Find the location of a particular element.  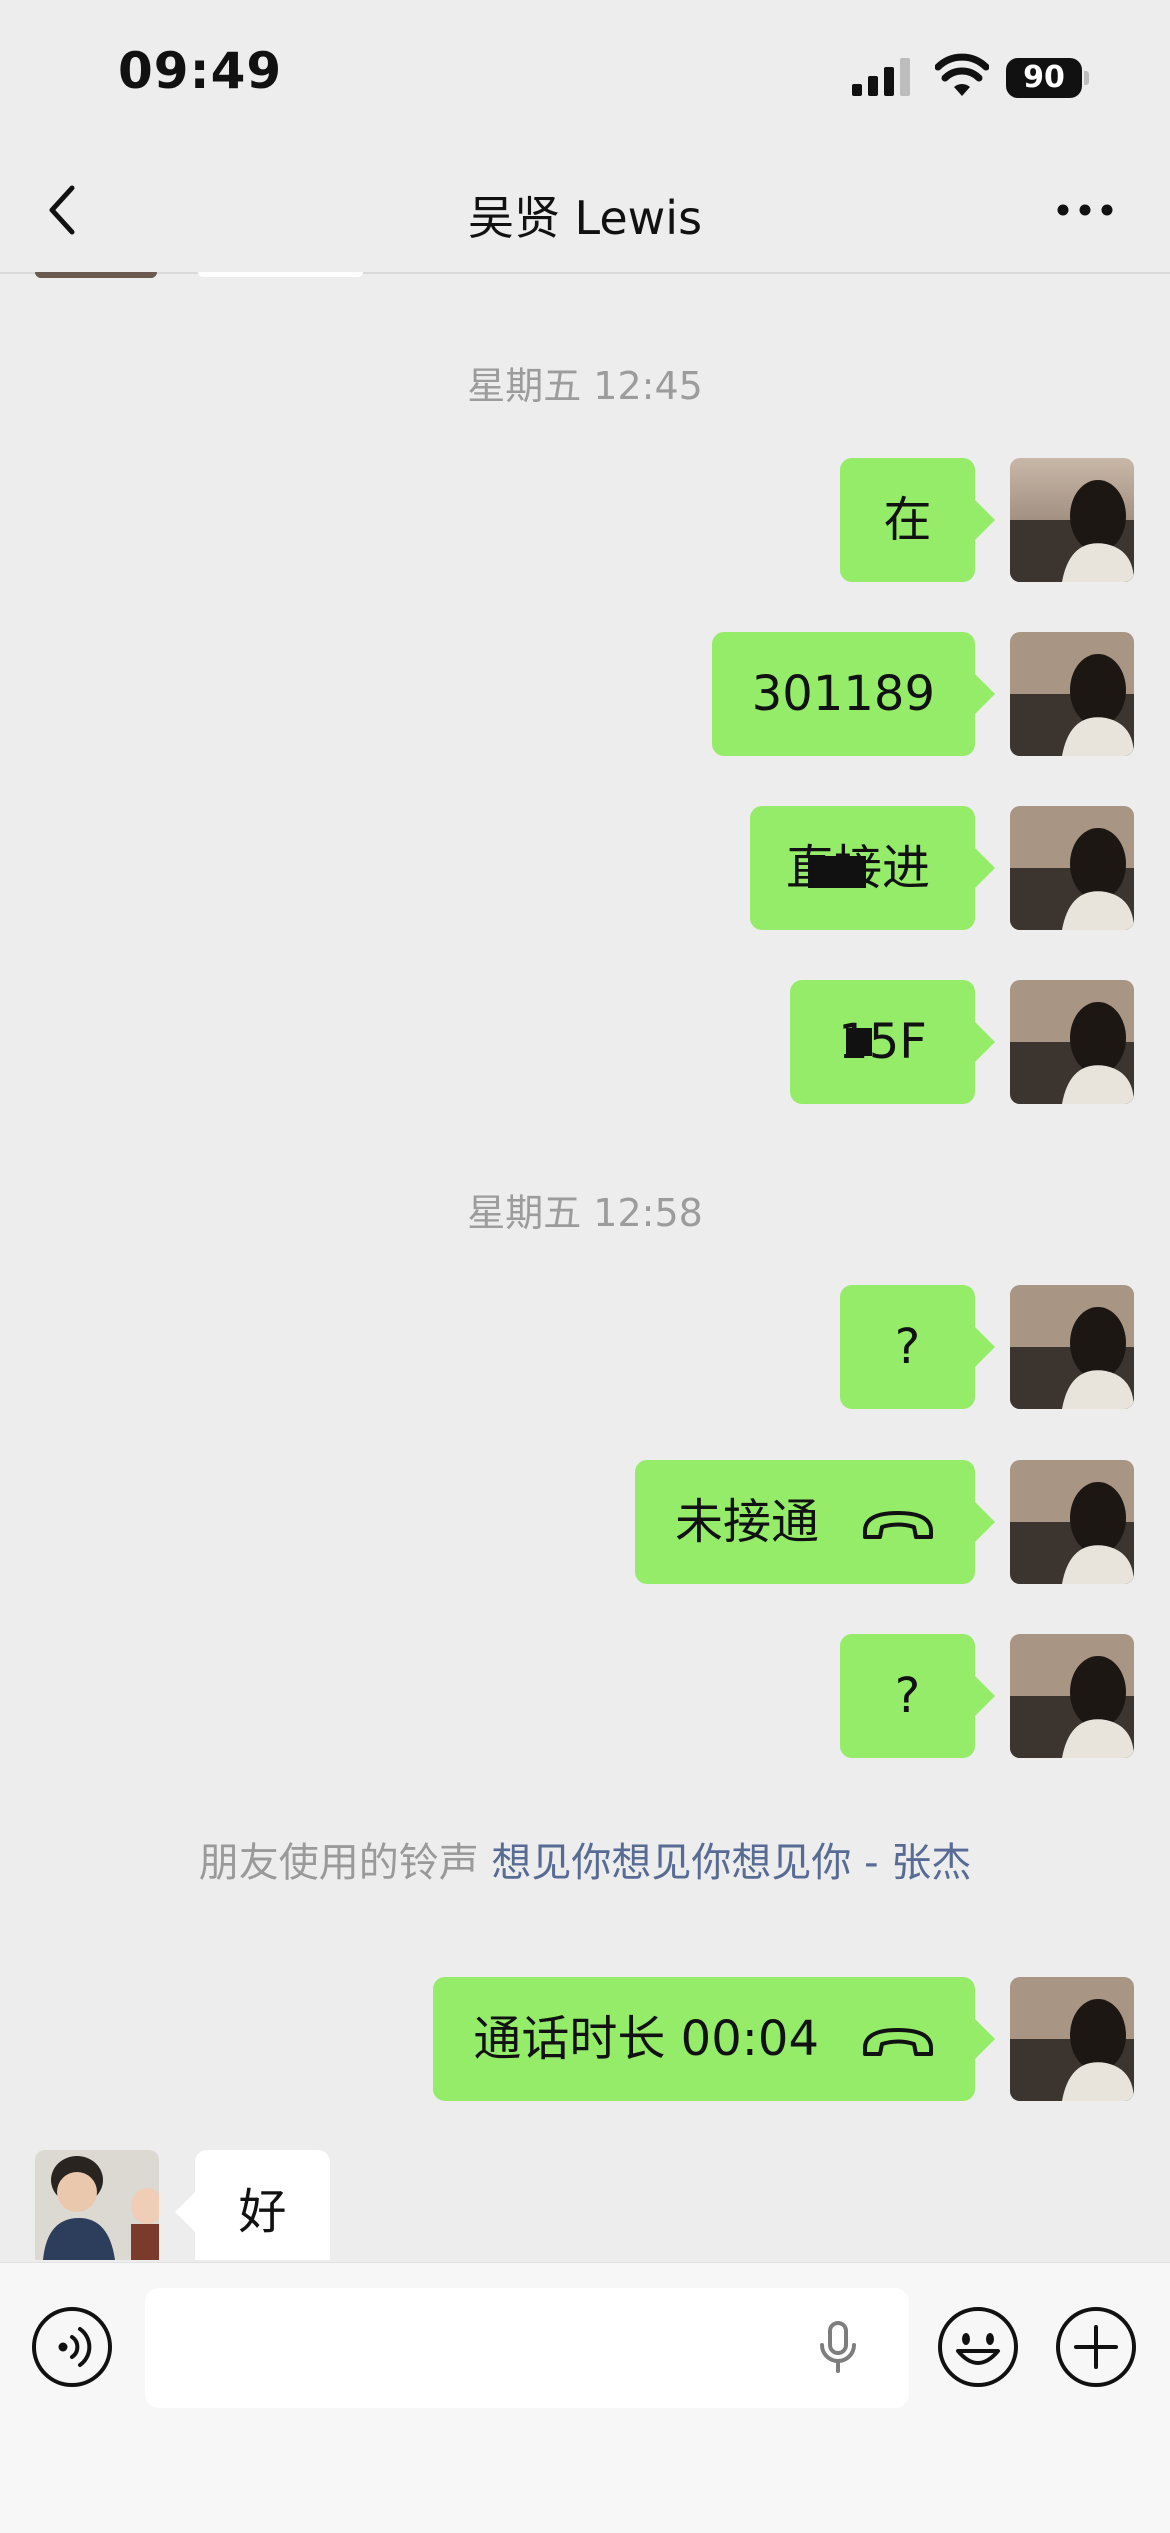

message-text: 好 is located at coordinates (262, 2212).